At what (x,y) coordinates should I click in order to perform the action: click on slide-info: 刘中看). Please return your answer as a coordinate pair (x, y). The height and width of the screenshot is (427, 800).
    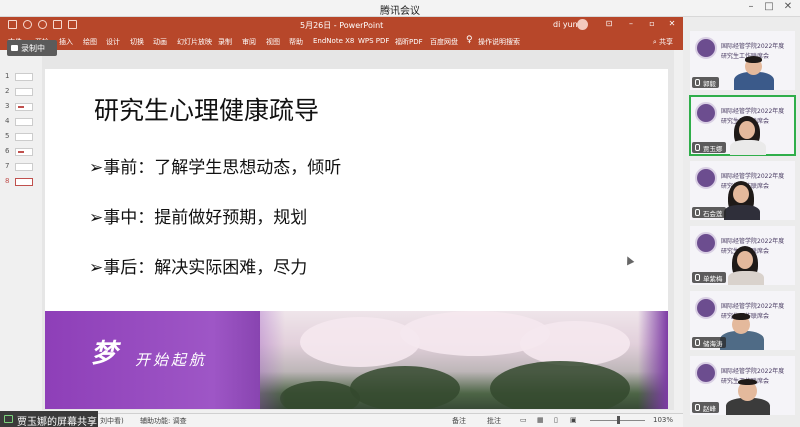
    Looking at the image, I should click on (112, 421).